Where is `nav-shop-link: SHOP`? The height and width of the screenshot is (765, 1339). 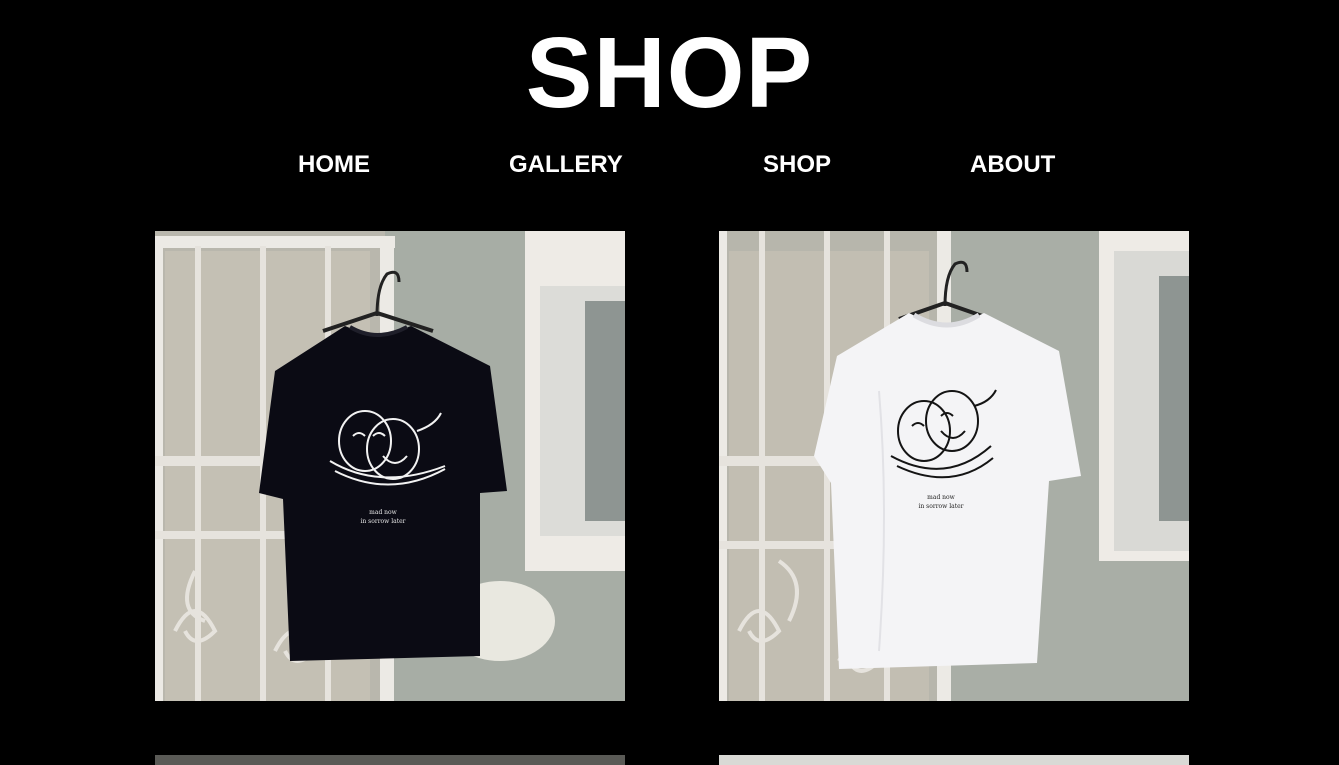
nav-shop-link: SHOP is located at coordinates (797, 165).